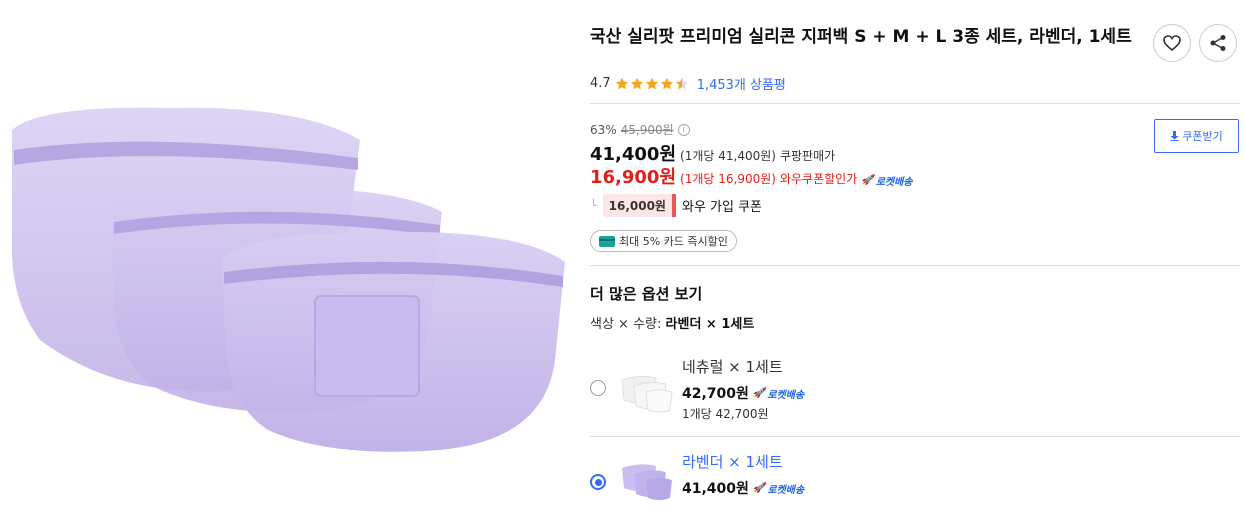 The image size is (1245, 508). I want to click on coupon-download-button: 쿠폰받기, so click(1196, 136).